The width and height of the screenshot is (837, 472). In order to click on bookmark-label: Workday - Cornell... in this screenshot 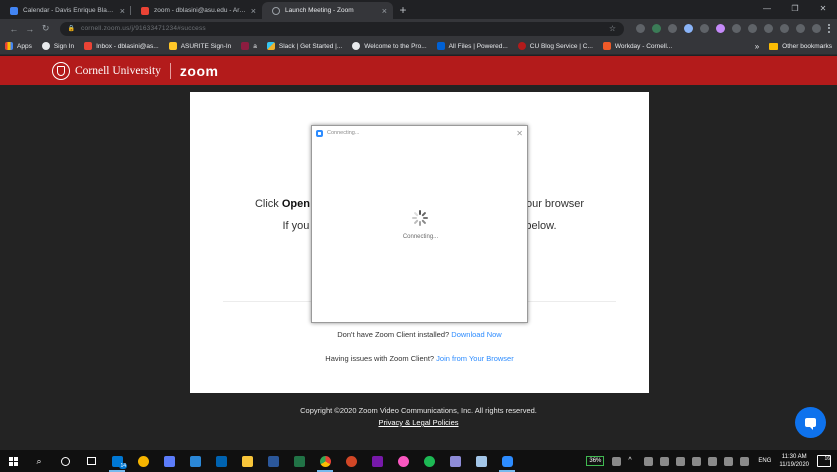, I will do `click(643, 46)`.